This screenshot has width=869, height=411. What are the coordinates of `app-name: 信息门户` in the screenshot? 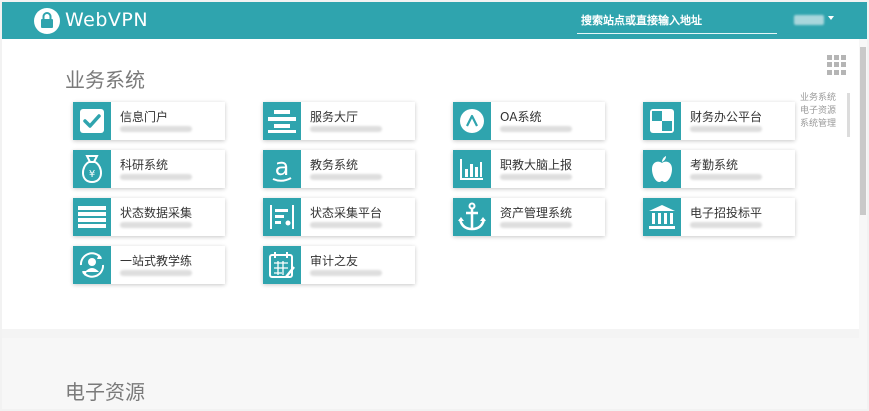 It's located at (144, 117).